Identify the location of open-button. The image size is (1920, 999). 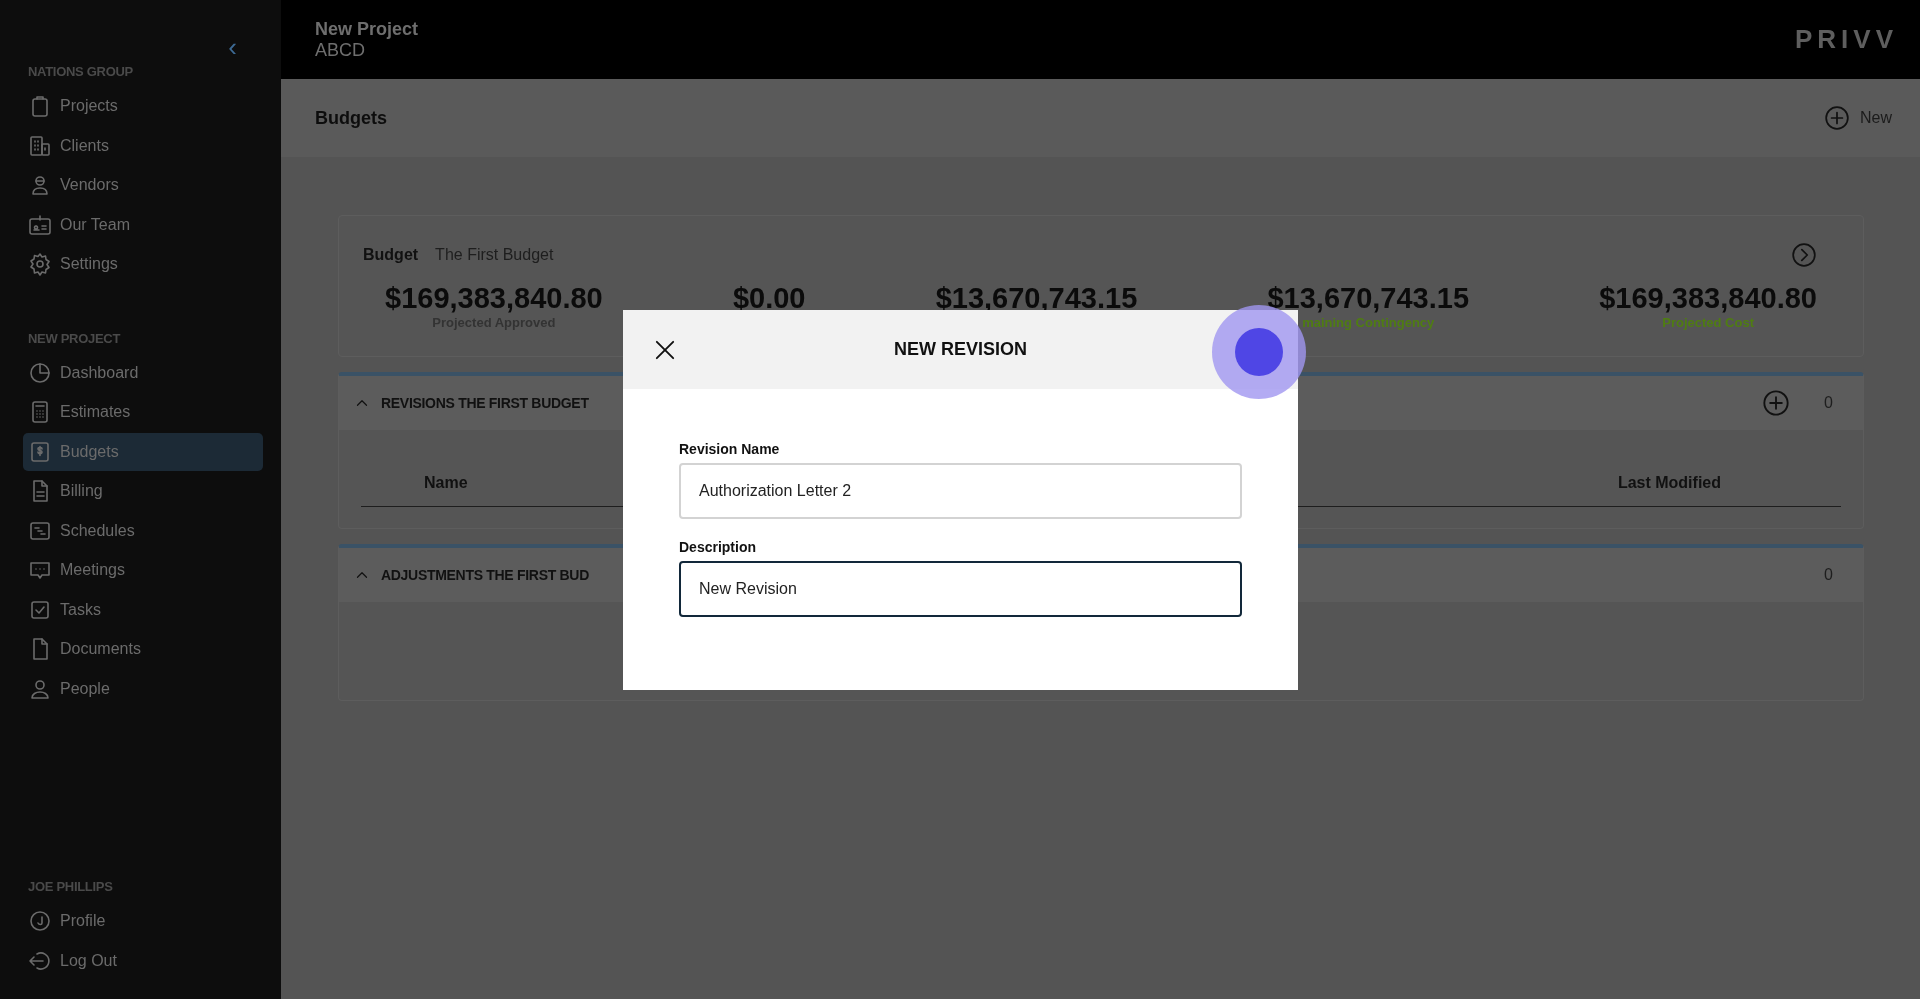
(1804, 255).